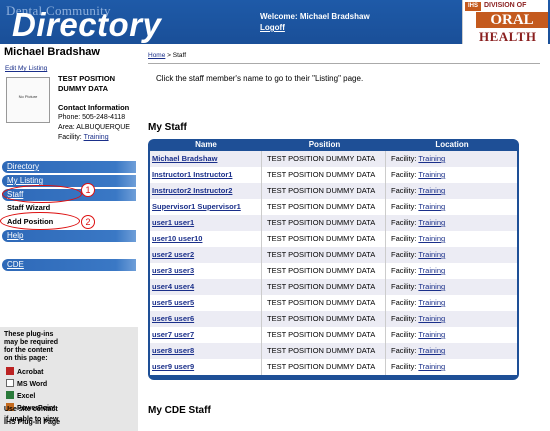 The width and height of the screenshot is (550, 431). What do you see at coordinates (173, 302) in the screenshot?
I see `staff-name-link: user5 user5` at bounding box center [173, 302].